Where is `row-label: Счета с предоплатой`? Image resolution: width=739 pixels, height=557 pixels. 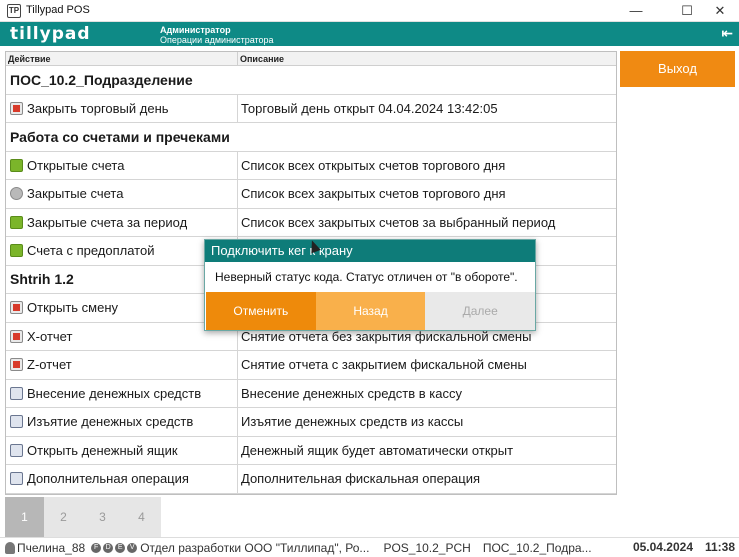
row-label: Счета с предоплатой is located at coordinates (91, 251).